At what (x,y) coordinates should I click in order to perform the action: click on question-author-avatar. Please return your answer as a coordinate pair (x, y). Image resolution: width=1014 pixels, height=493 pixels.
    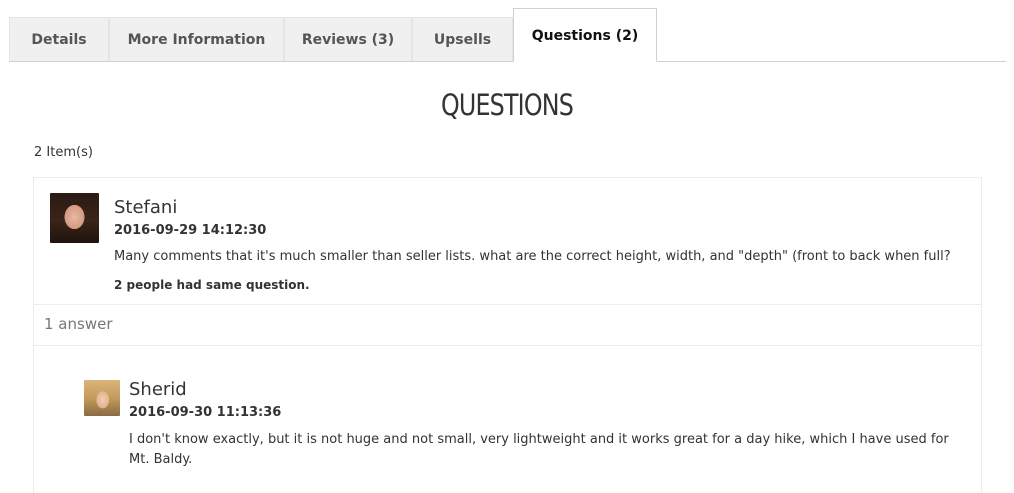
    Looking at the image, I should click on (74, 218).